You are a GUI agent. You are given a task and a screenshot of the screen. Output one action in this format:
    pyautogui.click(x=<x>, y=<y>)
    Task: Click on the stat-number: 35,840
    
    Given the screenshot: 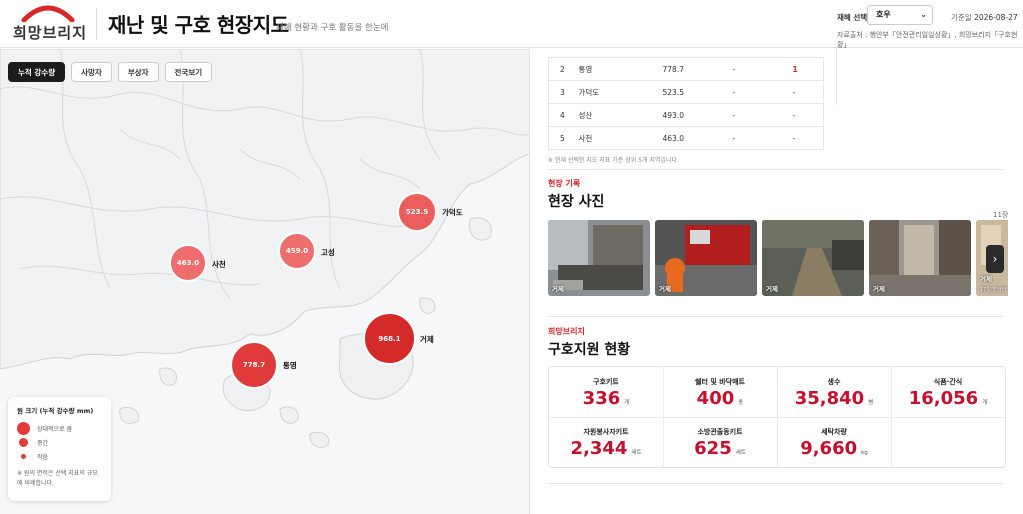 What is the action you would take?
    pyautogui.click(x=829, y=398)
    